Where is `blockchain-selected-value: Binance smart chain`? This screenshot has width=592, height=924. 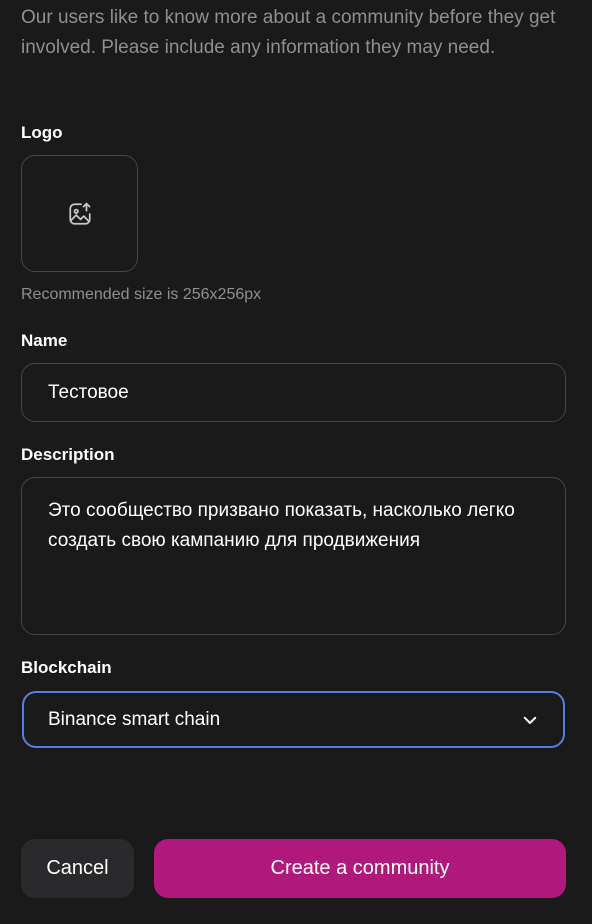
blockchain-selected-value: Binance smart chain is located at coordinates (134, 719).